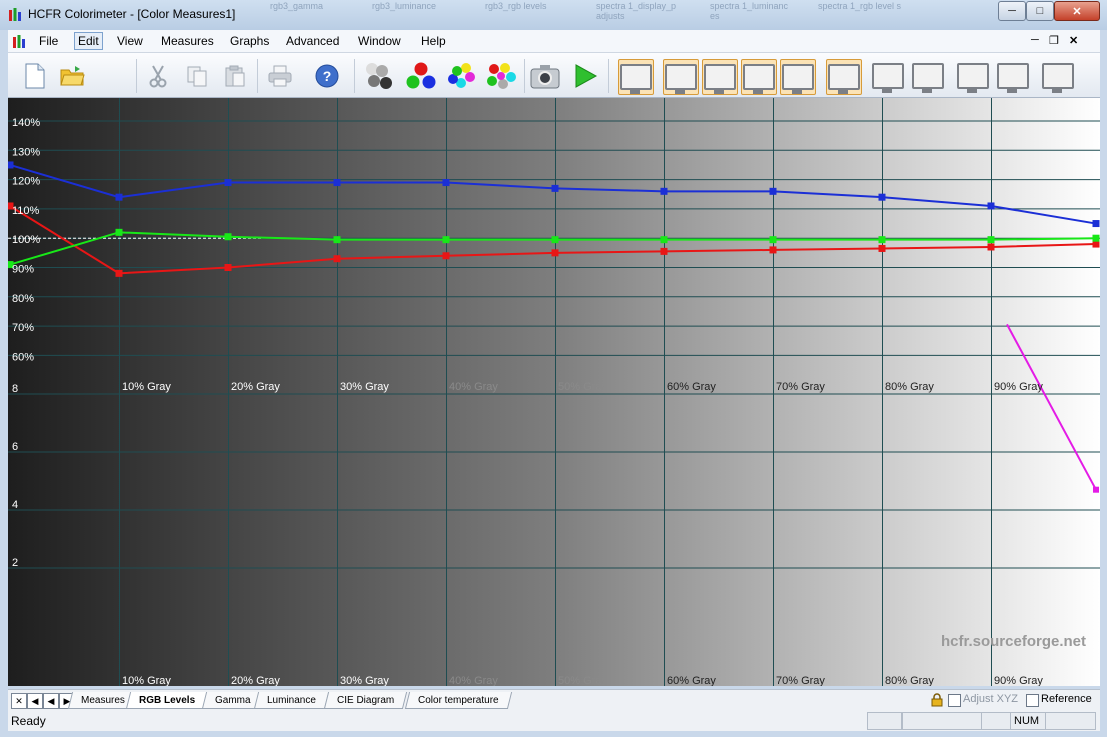 This screenshot has height=737, width=1107. I want to click on print-button, so click(280, 76).